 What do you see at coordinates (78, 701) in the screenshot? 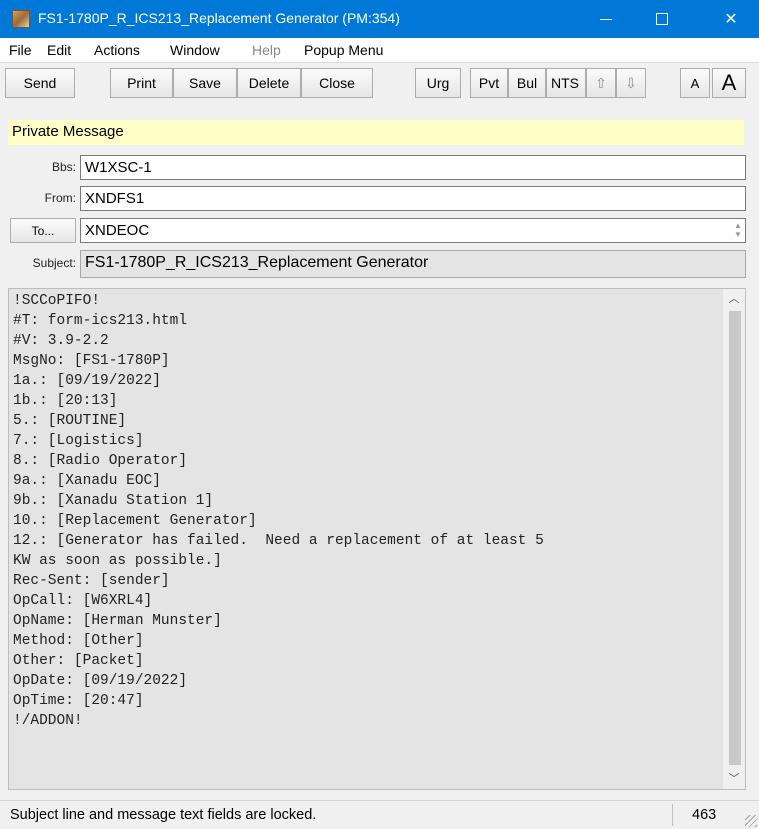
I see `message-line: OpTime: [20:47]` at bounding box center [78, 701].